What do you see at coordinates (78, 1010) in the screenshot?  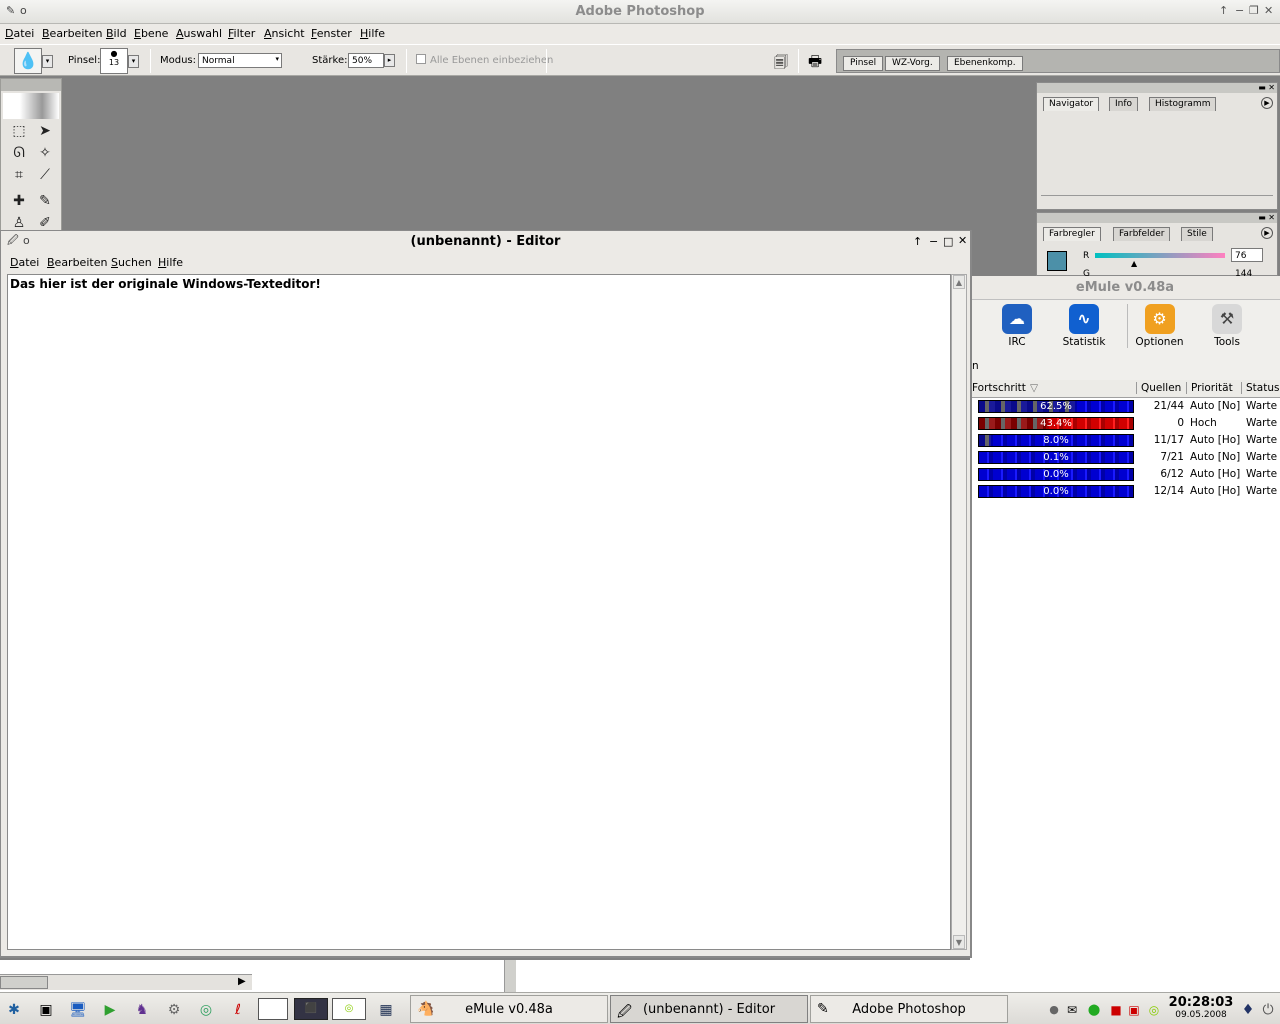 I see `terminal-icon: 🖥` at bounding box center [78, 1010].